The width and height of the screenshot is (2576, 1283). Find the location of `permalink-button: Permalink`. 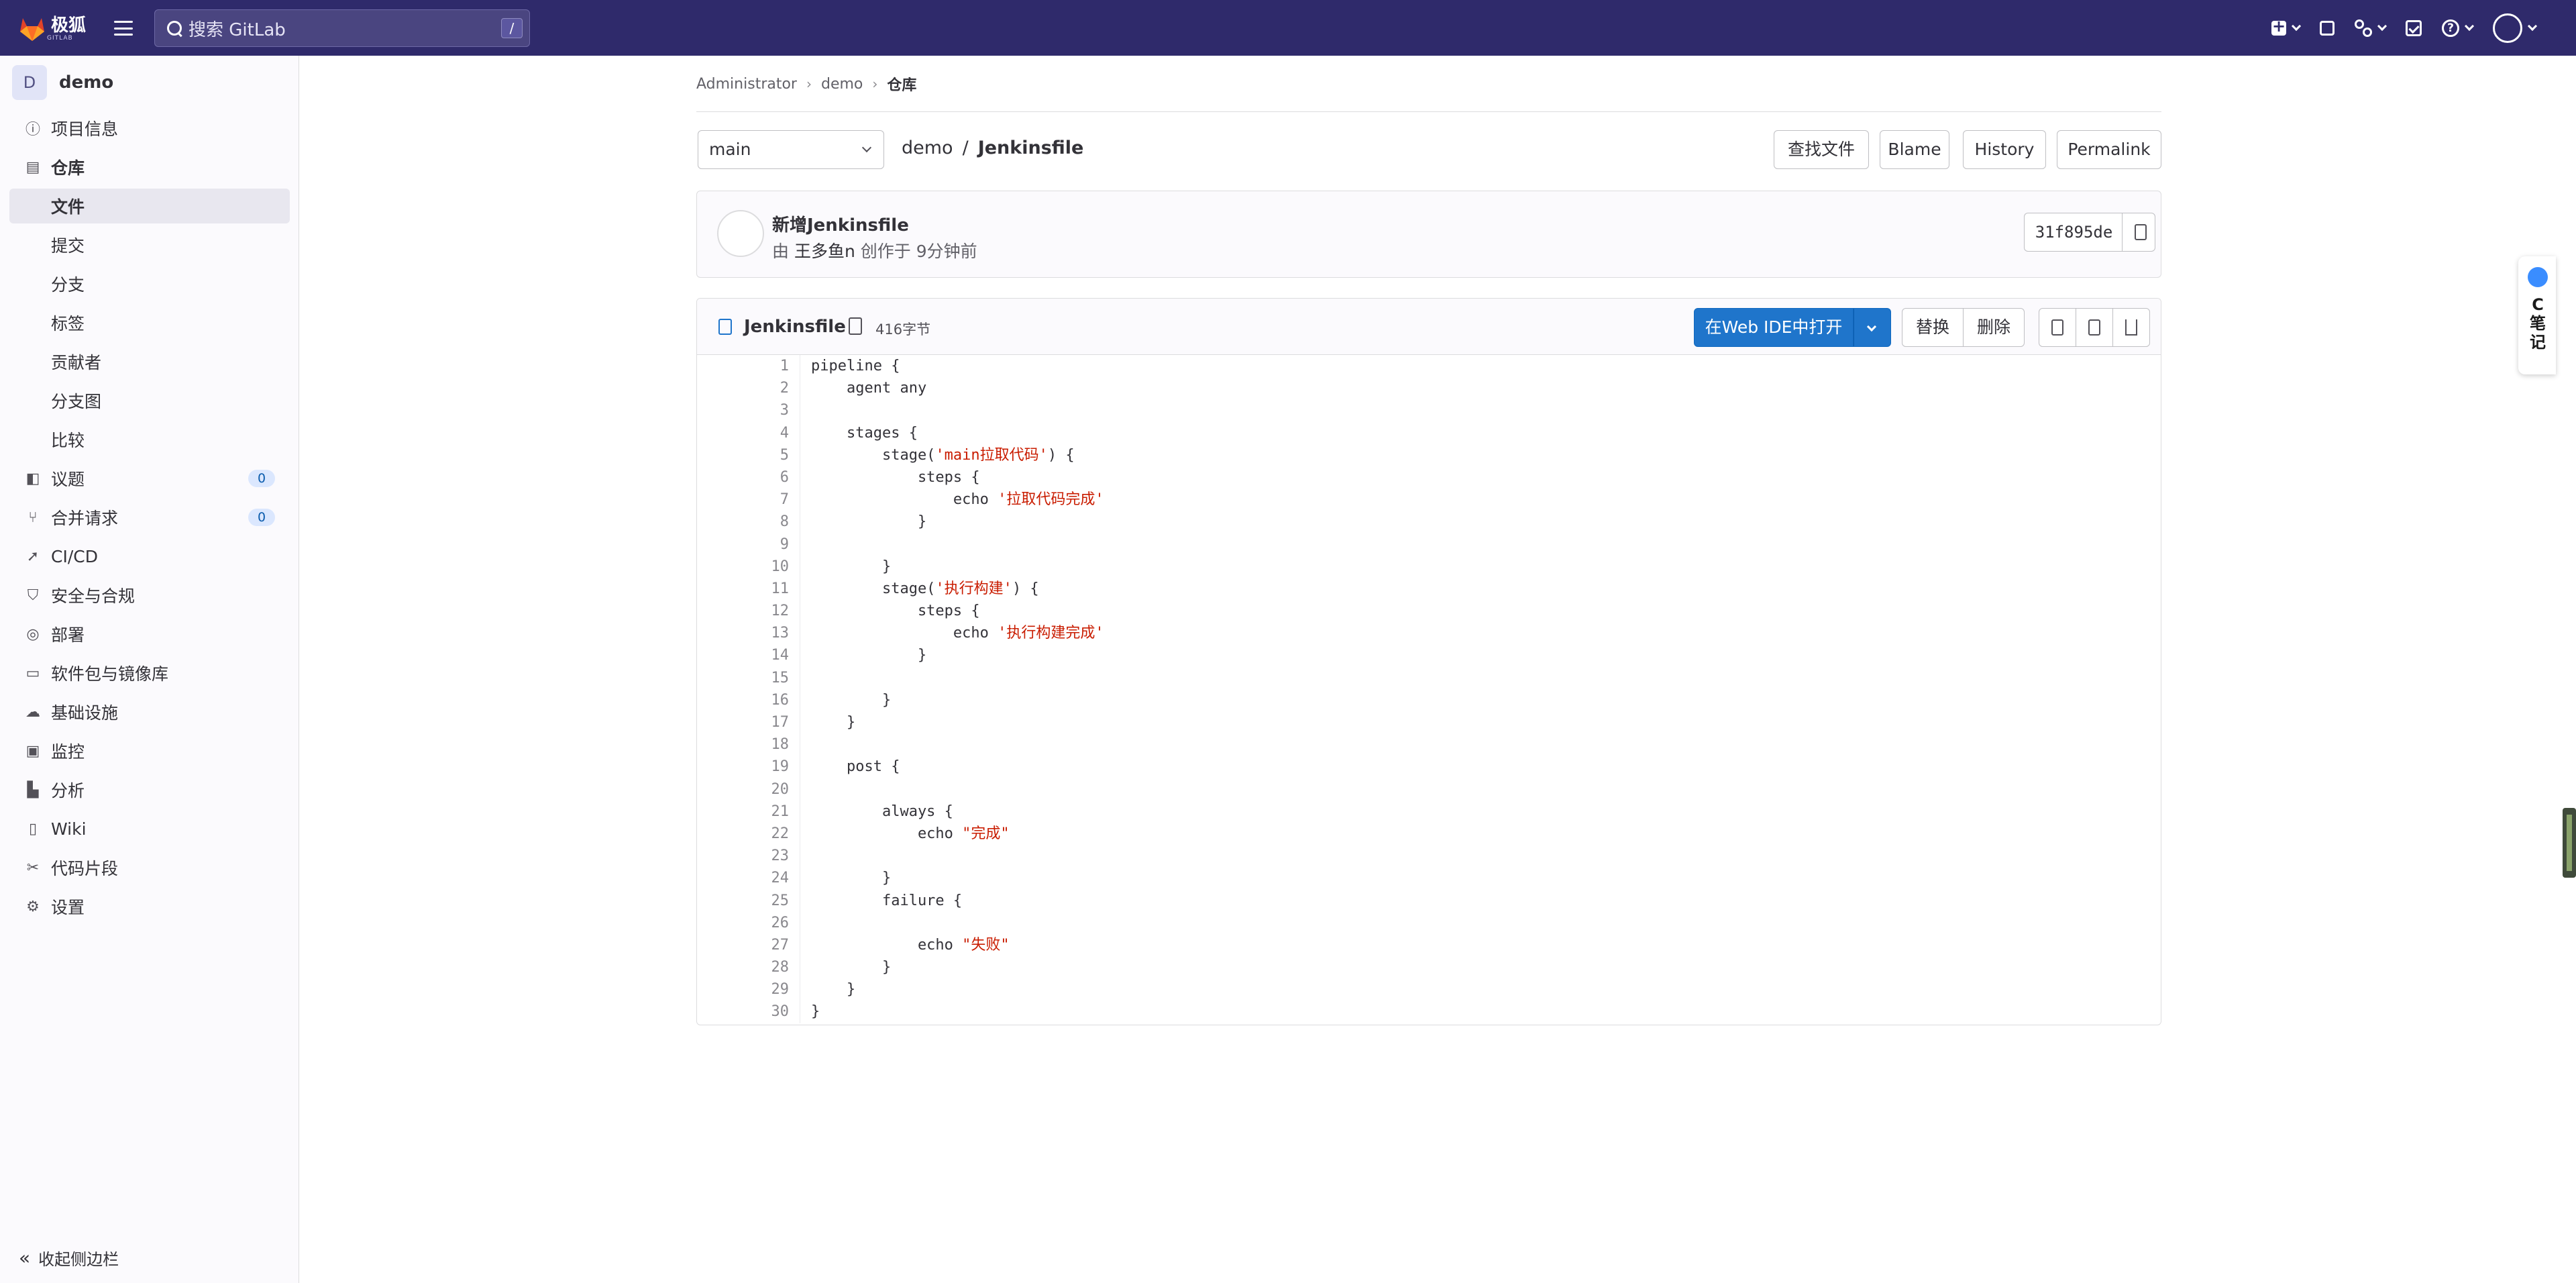

permalink-button: Permalink is located at coordinates (2109, 149).